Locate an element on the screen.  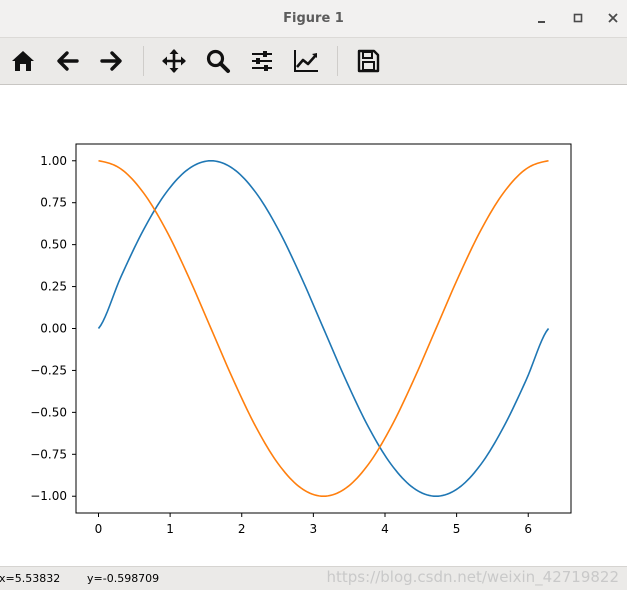
y-tick-label: −0.50 is located at coordinates (48, 412).